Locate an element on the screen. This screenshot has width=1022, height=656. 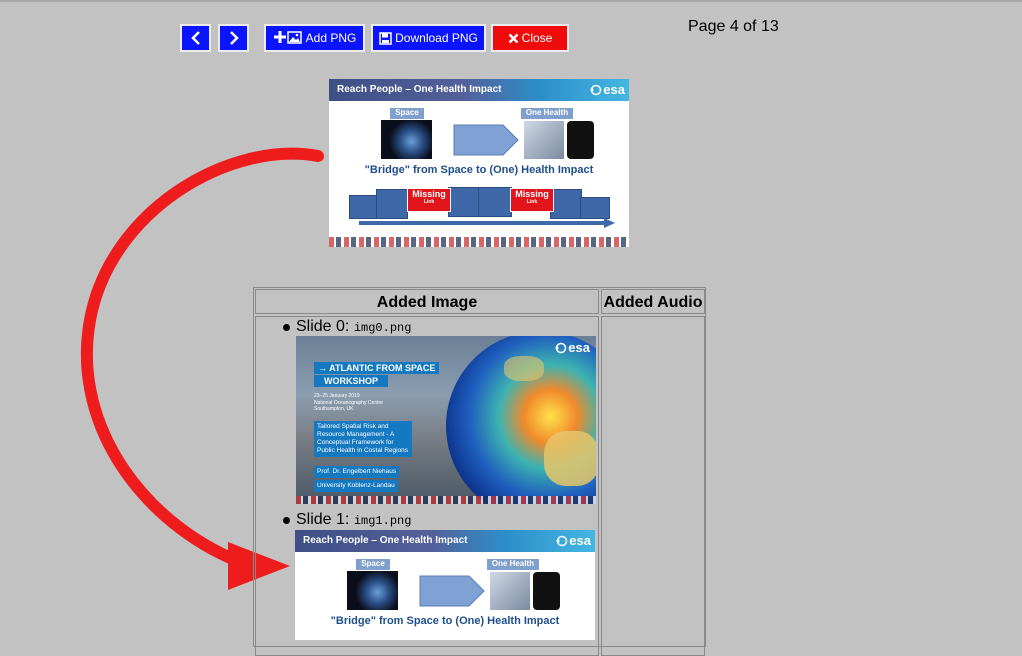
list-item: Slide 1: img1.png is located at coordinates (354, 519).